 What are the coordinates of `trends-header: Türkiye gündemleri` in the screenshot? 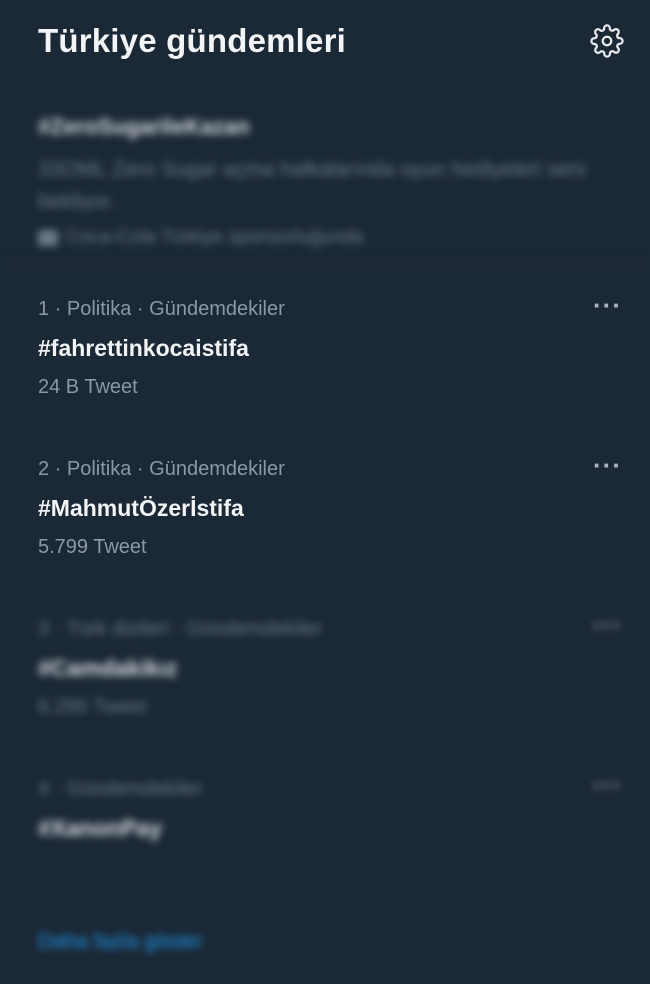 It's located at (325, 41).